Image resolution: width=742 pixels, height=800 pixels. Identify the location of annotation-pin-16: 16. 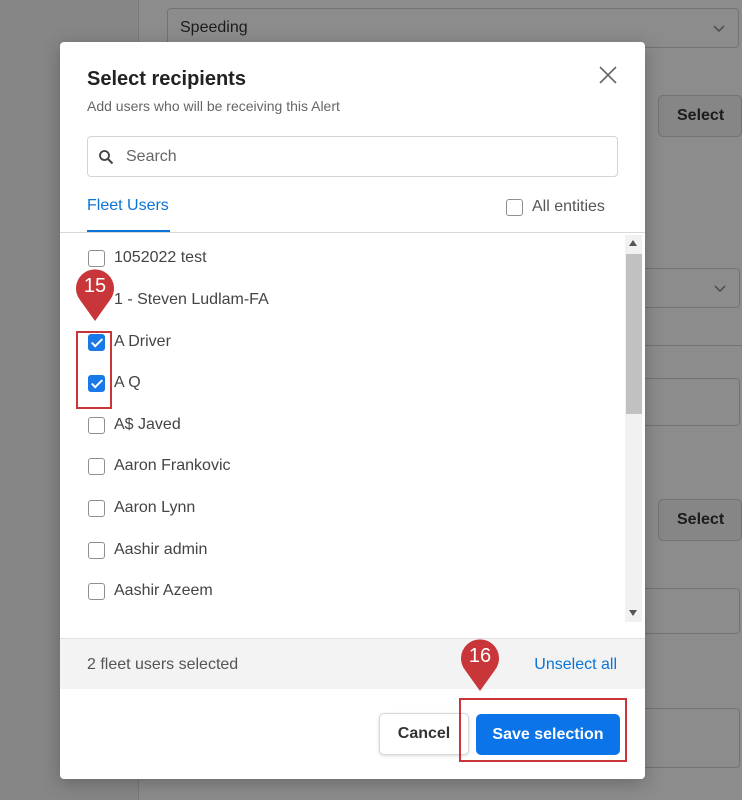
(480, 664).